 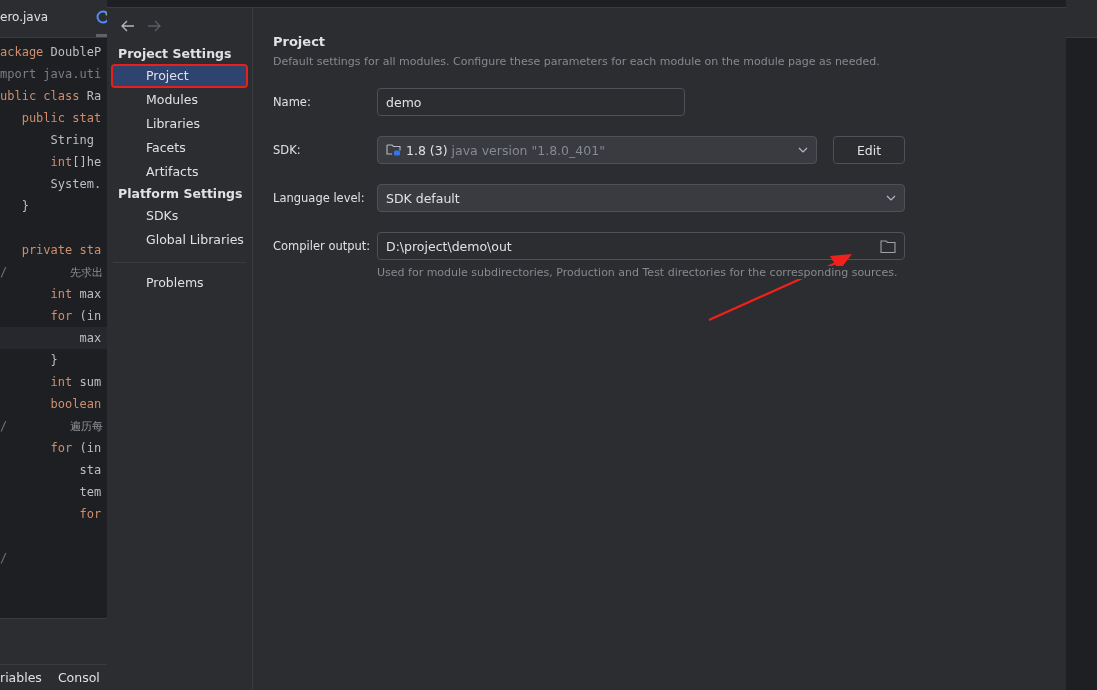 I want to click on section-title: Project Settings, so click(x=175, y=54).